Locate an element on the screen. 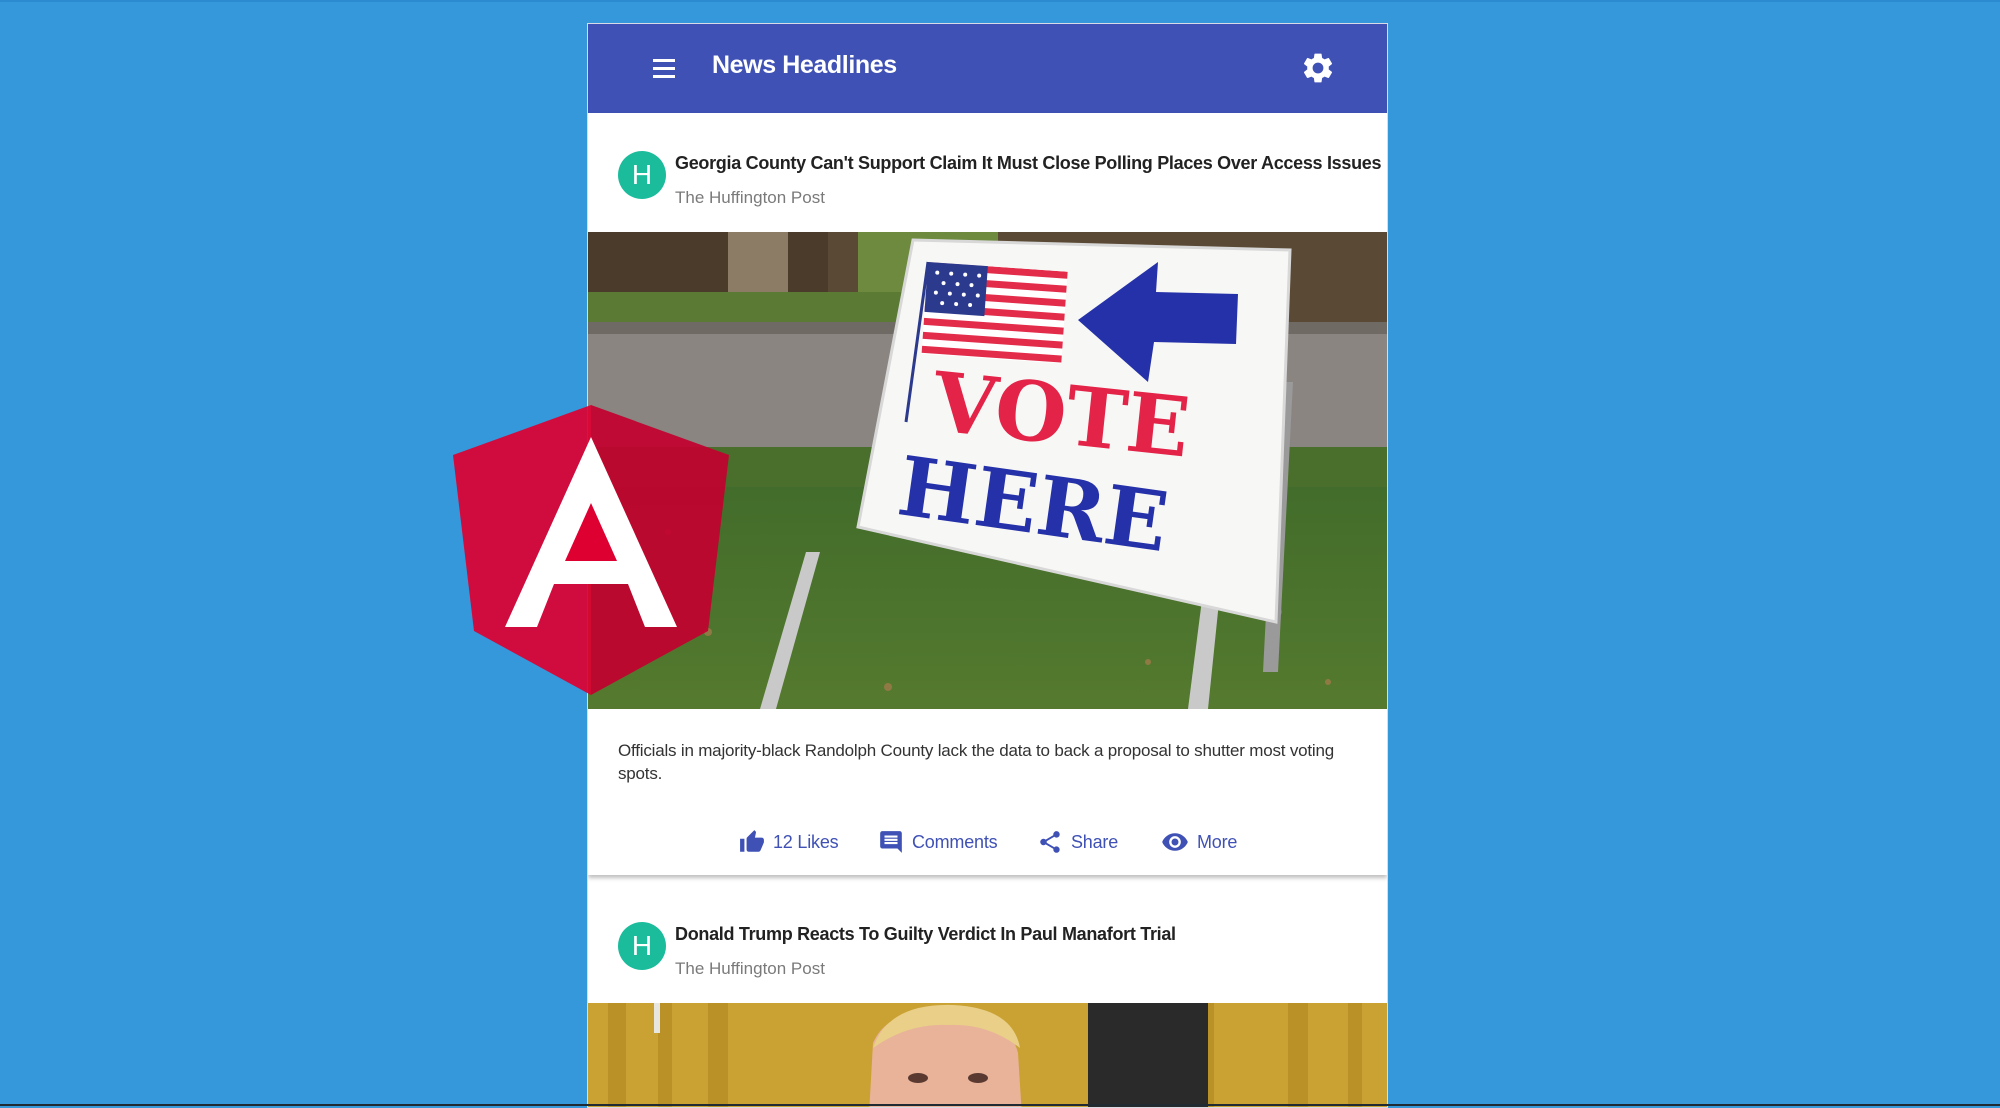 This screenshot has width=2000, height=1108. comment-icon is located at coordinates (891, 842).